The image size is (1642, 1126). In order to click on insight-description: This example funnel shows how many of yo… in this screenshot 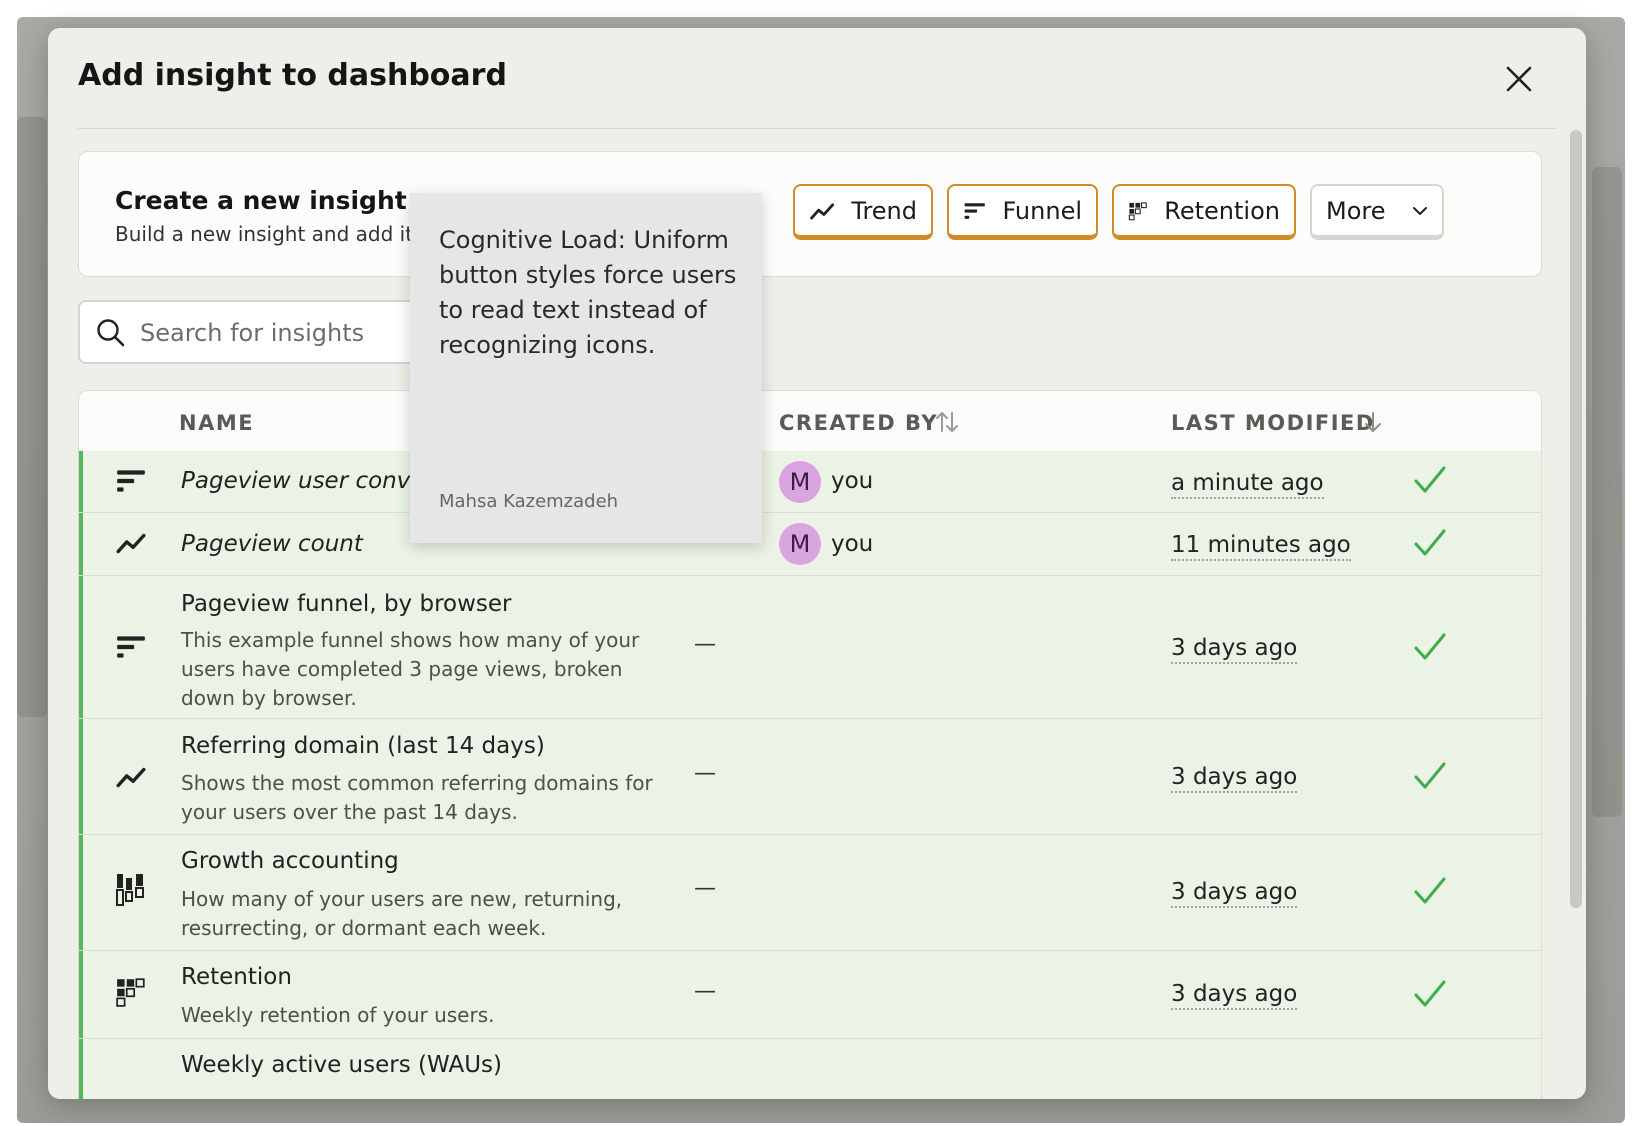, I will do `click(410, 669)`.